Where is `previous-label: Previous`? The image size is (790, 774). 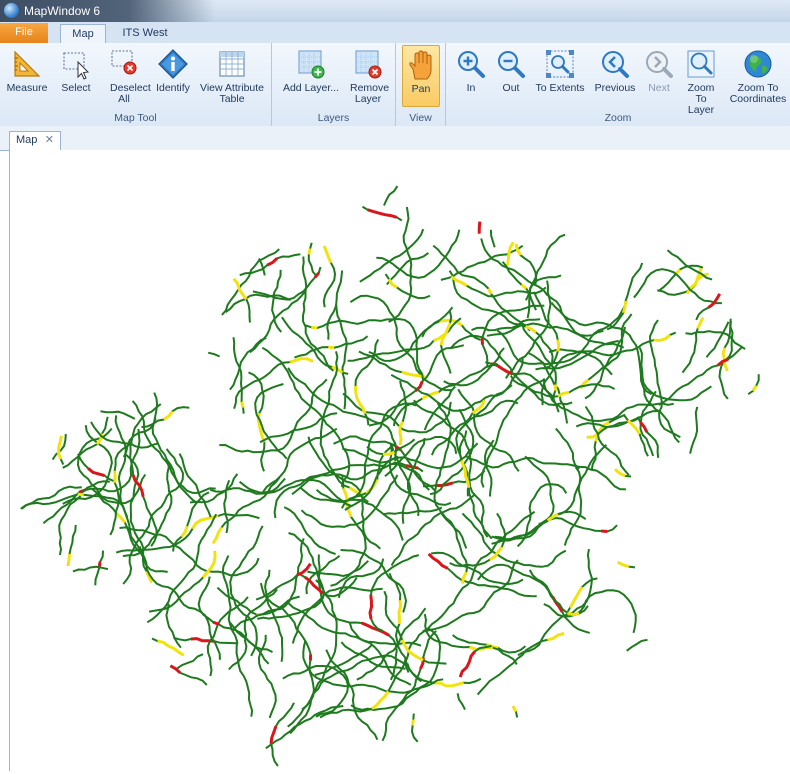 previous-label: Previous is located at coordinates (615, 88).